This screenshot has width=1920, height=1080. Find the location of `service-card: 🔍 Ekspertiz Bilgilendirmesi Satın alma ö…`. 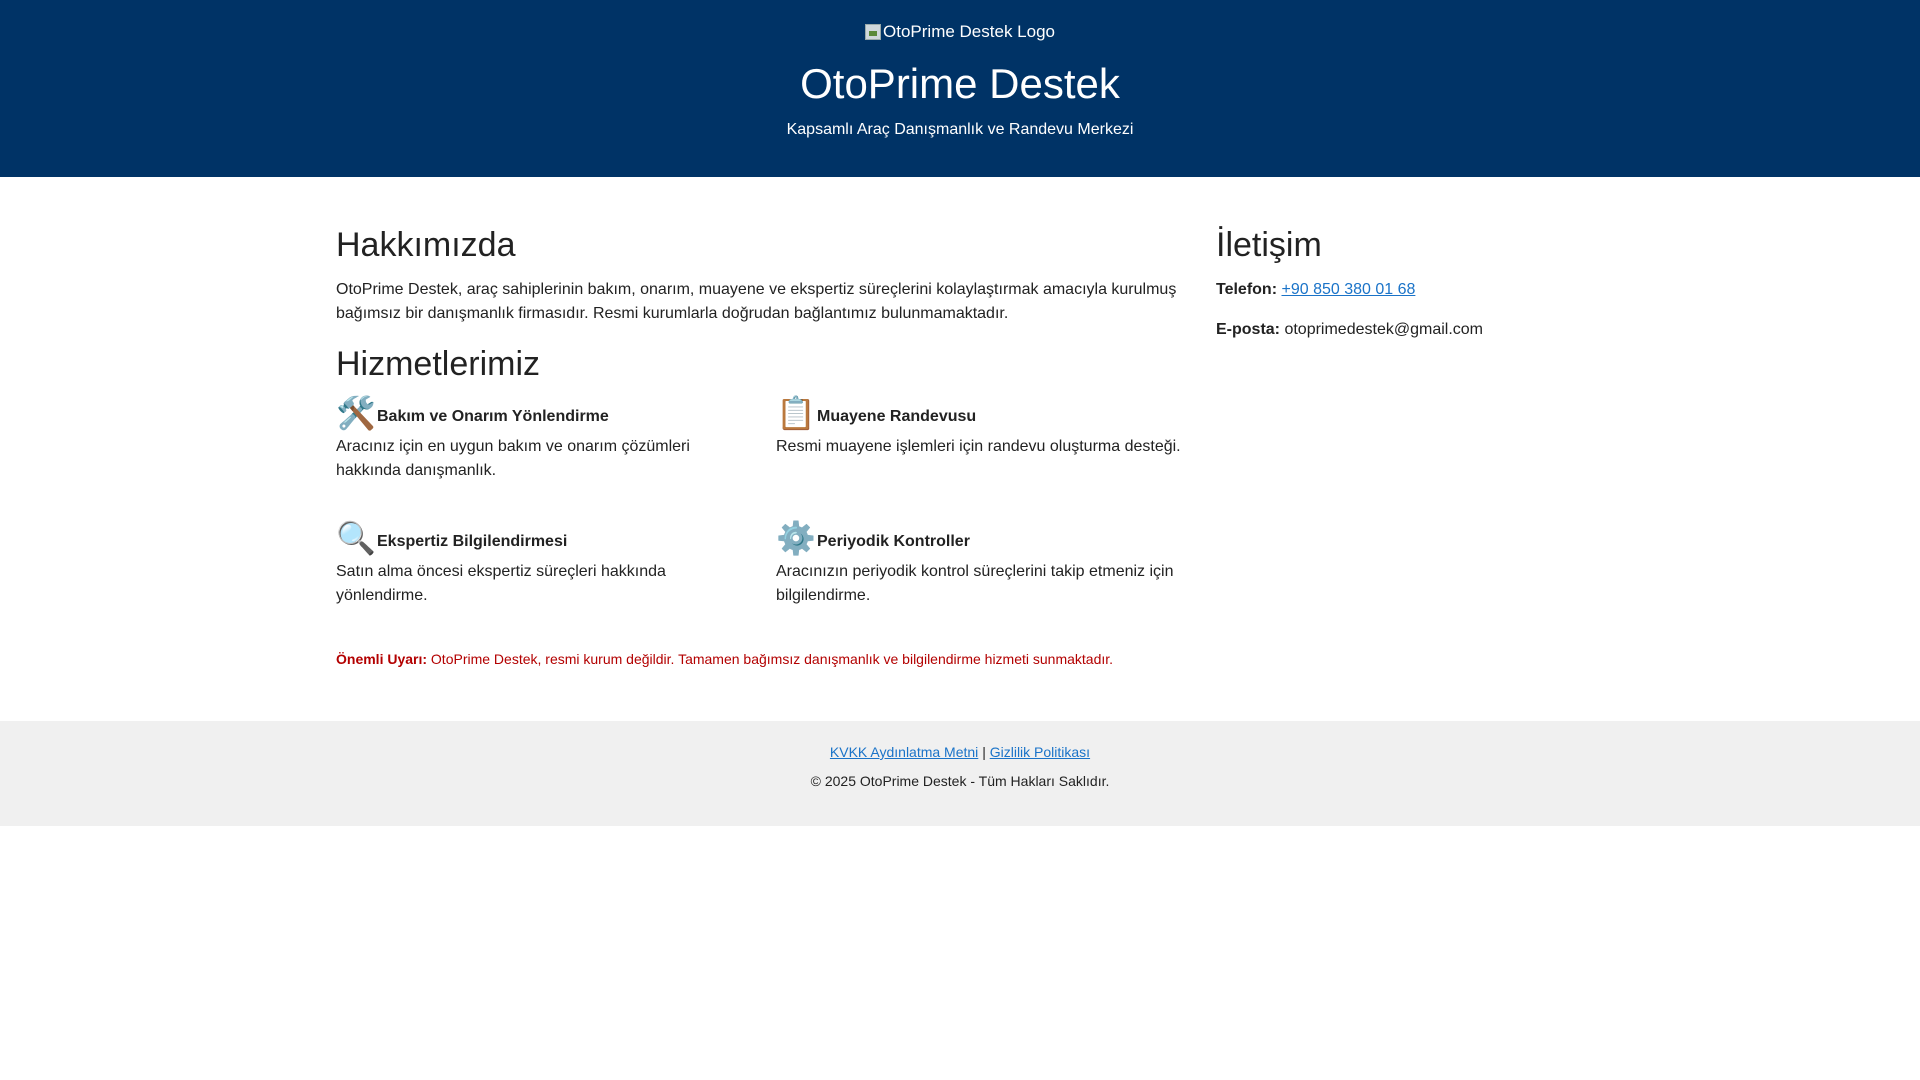

service-card: 🔍 Ekspertiz Bilgilendirmesi Satın alma ö… is located at coordinates (546, 564).